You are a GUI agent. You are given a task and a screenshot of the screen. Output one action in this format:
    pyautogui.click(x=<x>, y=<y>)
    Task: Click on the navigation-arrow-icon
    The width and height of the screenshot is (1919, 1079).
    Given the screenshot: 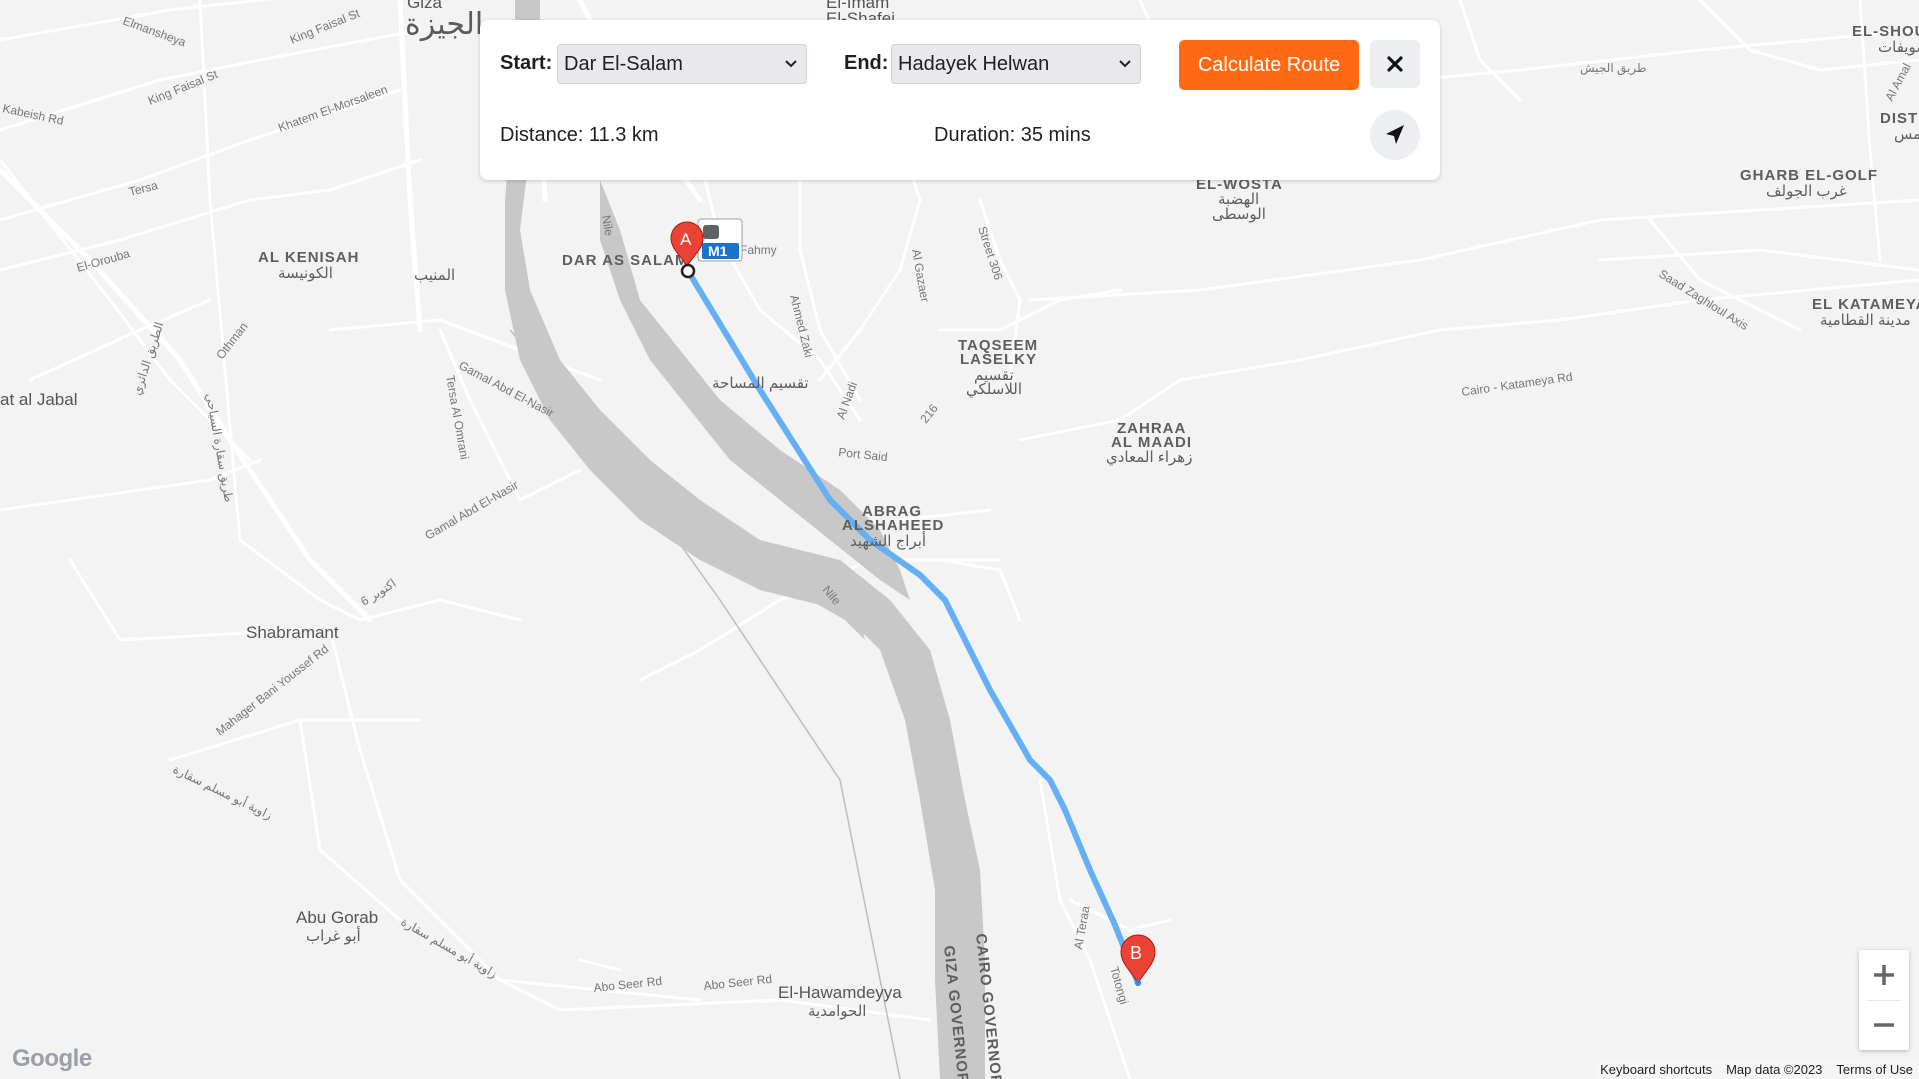 What is the action you would take?
    pyautogui.click(x=1395, y=134)
    